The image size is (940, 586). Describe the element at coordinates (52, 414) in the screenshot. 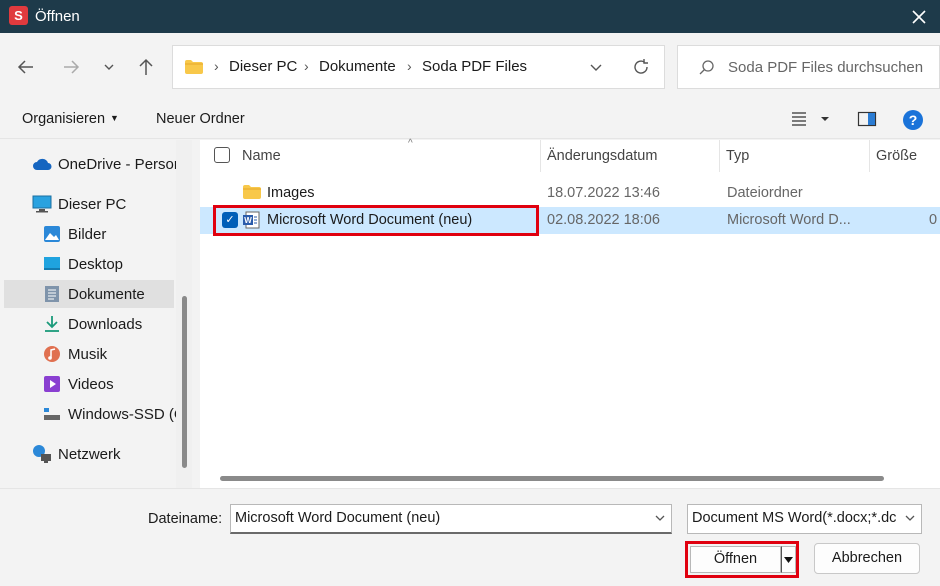

I see `drive-icon` at that location.